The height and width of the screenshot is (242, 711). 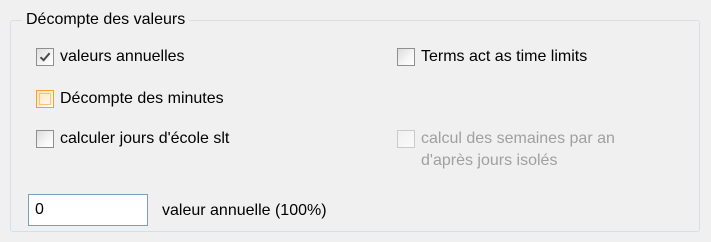 What do you see at coordinates (489, 160) in the screenshot?
I see `checkbox-label-line2: d'après jours isolés` at bounding box center [489, 160].